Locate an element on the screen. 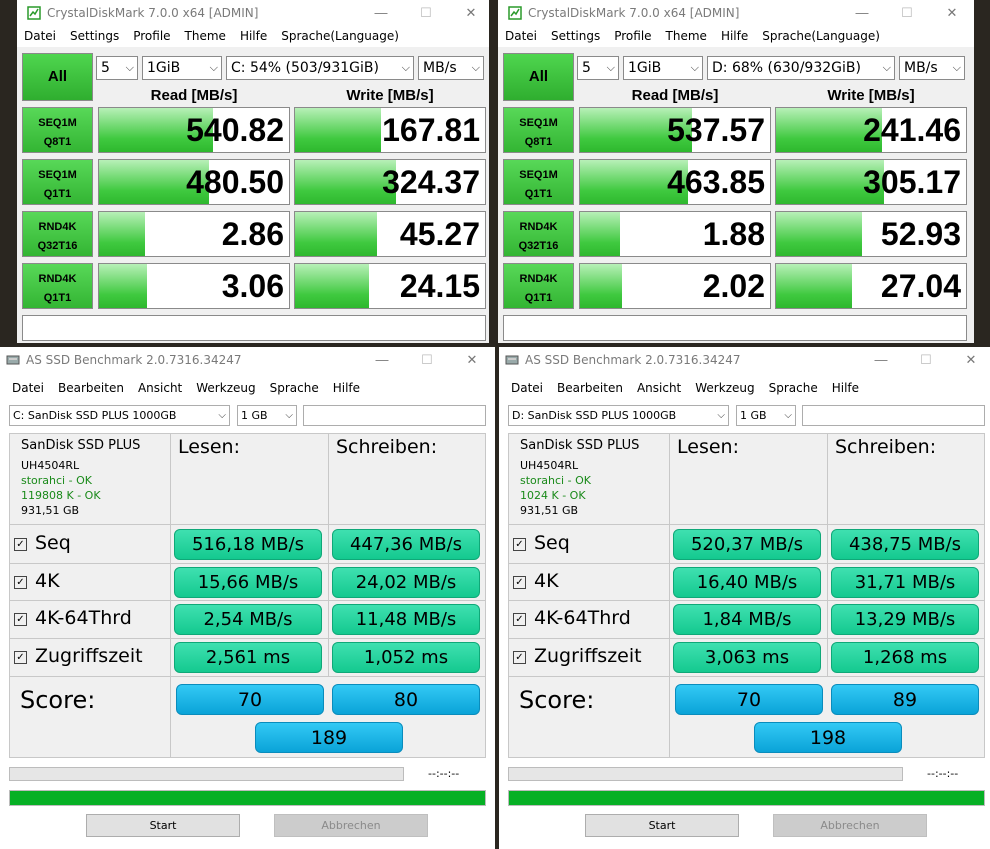 This screenshot has width=990, height=849. drive-select: C: SanDisk SSD PLUS 1000GB ⌵ is located at coordinates (119, 415).